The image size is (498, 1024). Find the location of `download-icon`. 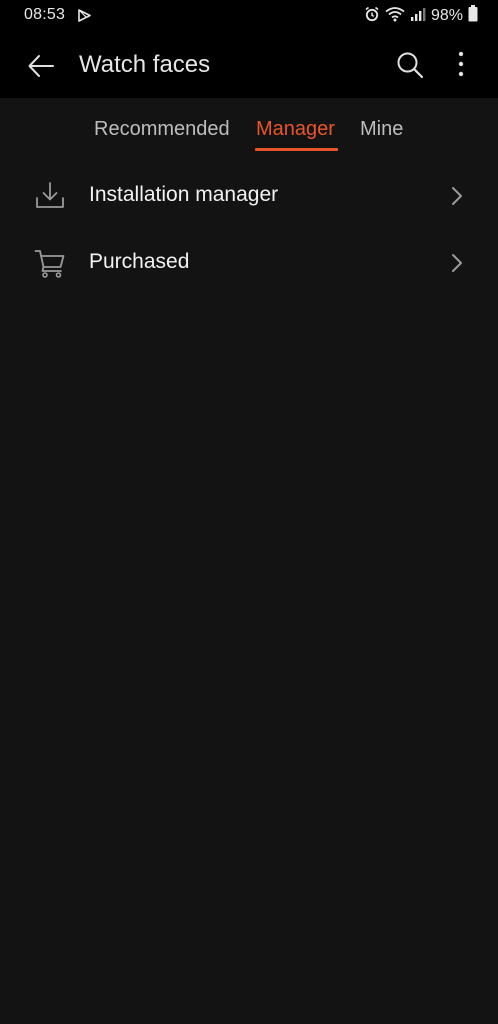

download-icon is located at coordinates (50, 196).